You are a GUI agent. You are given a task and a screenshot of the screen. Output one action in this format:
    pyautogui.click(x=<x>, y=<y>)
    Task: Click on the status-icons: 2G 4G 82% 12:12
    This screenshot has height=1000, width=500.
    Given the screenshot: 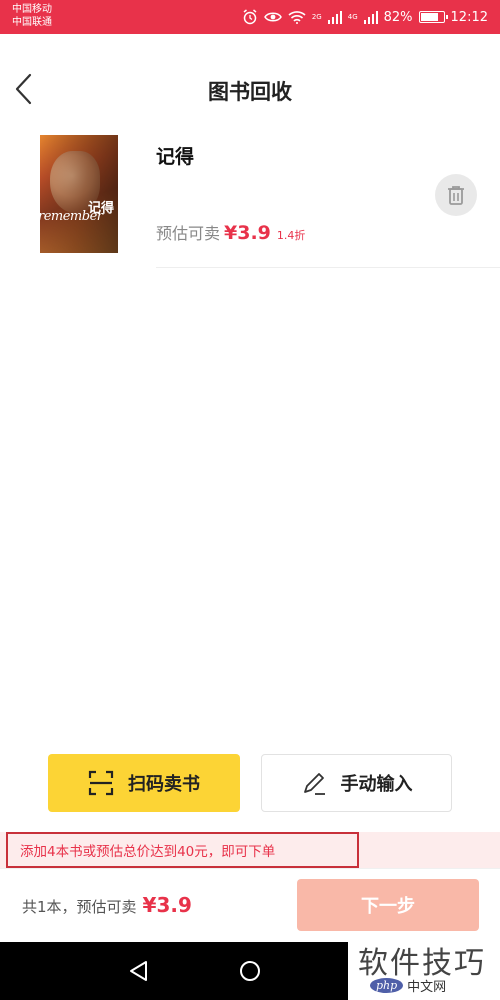 What is the action you would take?
    pyautogui.click(x=365, y=17)
    